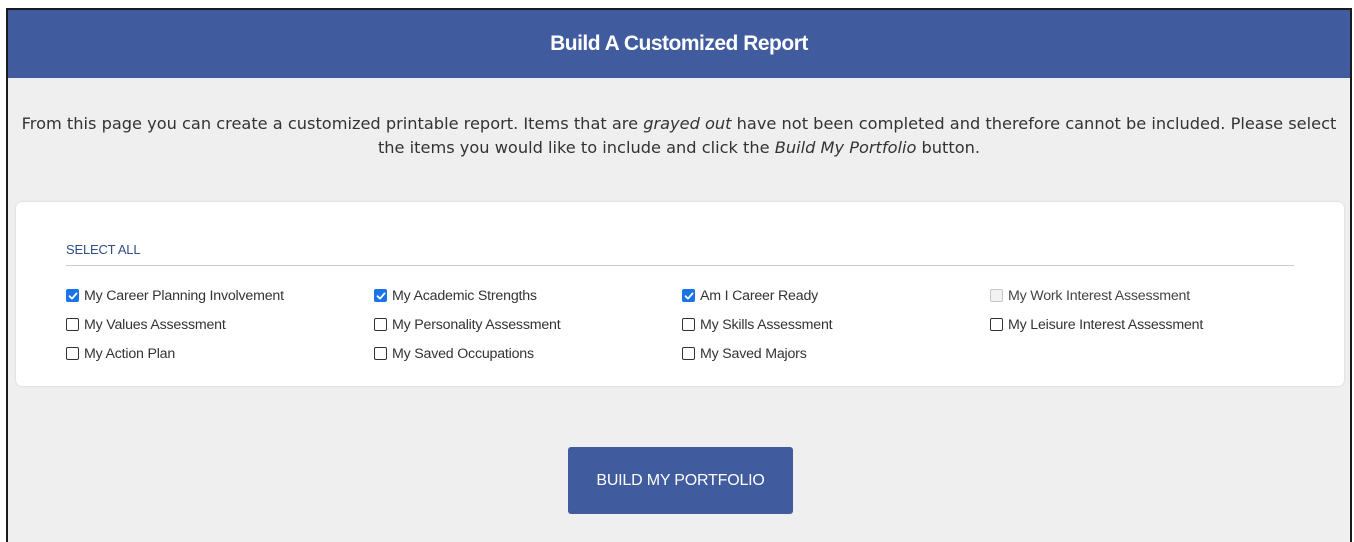  Describe the element at coordinates (836, 325) in the screenshot. I see `report-item: My Skills Assessment` at that location.